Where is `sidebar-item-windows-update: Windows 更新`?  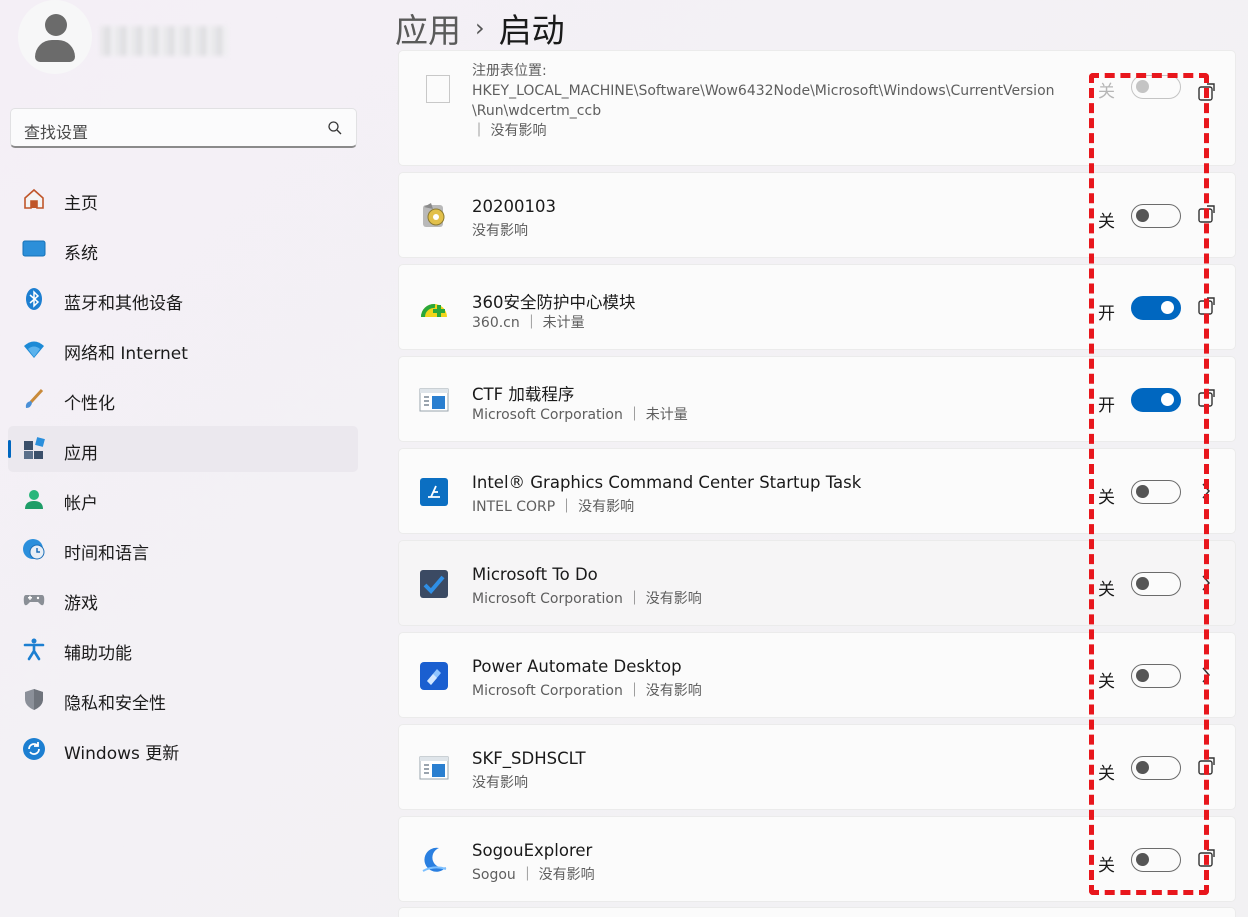
sidebar-item-windows-update: Windows 更新 is located at coordinates (183, 749).